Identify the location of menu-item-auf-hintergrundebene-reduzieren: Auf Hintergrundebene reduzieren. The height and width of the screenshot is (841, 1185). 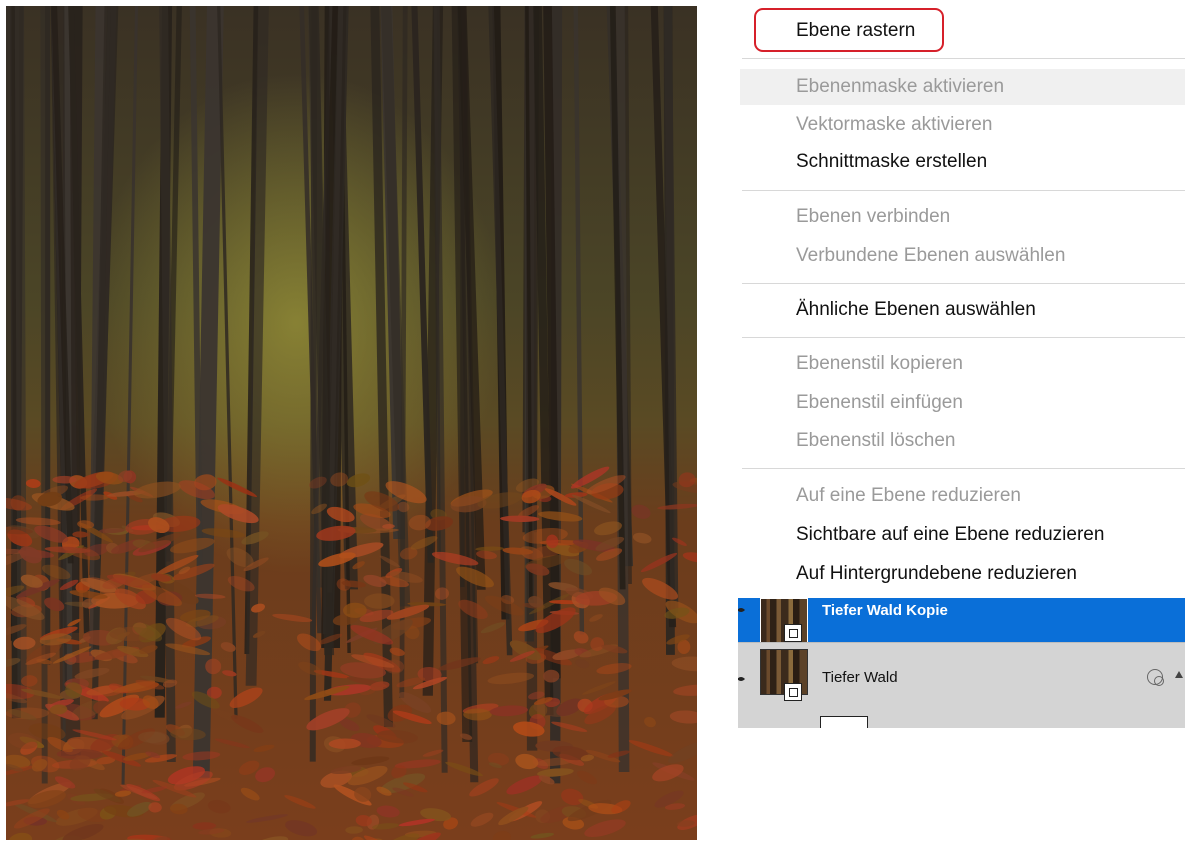
(936, 574).